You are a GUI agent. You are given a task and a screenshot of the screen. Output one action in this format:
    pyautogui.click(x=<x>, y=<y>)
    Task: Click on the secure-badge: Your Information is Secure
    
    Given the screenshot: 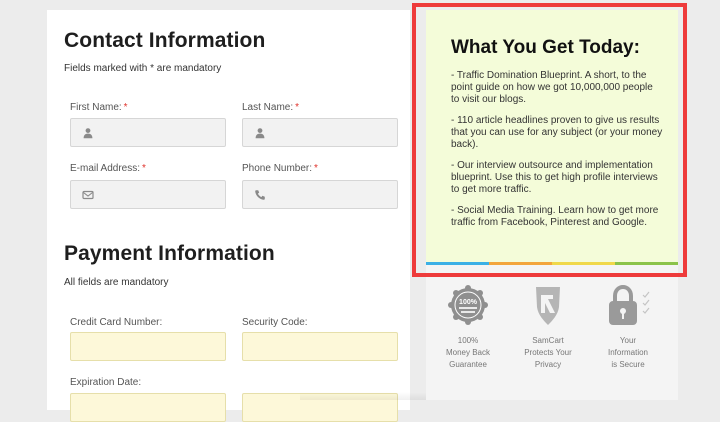 What is the action you would take?
    pyautogui.click(x=628, y=328)
    